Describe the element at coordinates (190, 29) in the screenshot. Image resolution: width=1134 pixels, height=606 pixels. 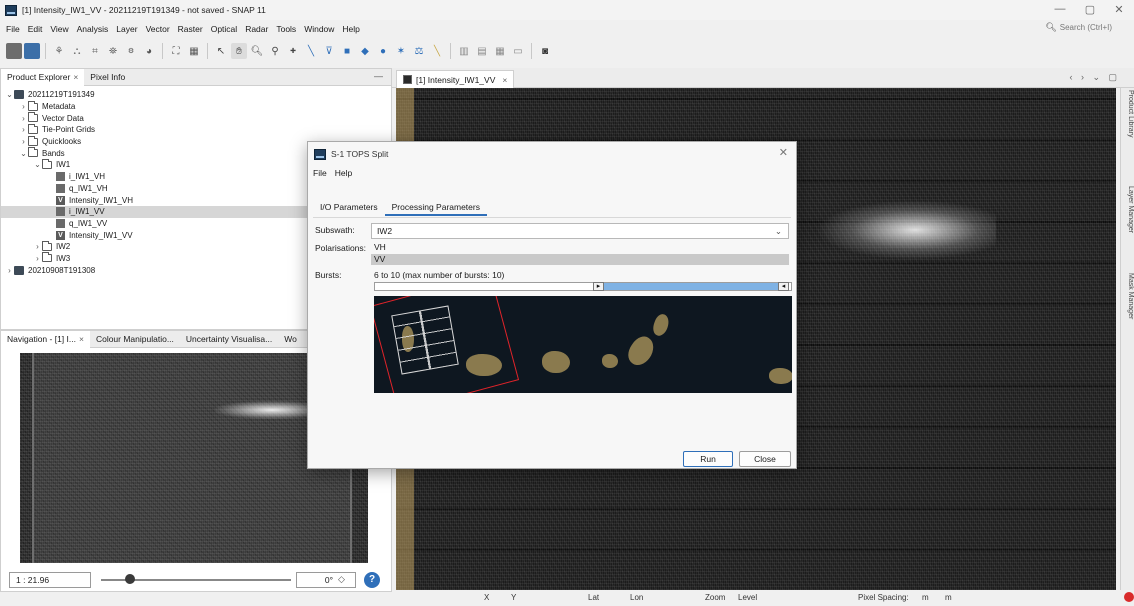
I see `menu-raster: Raster` at that location.